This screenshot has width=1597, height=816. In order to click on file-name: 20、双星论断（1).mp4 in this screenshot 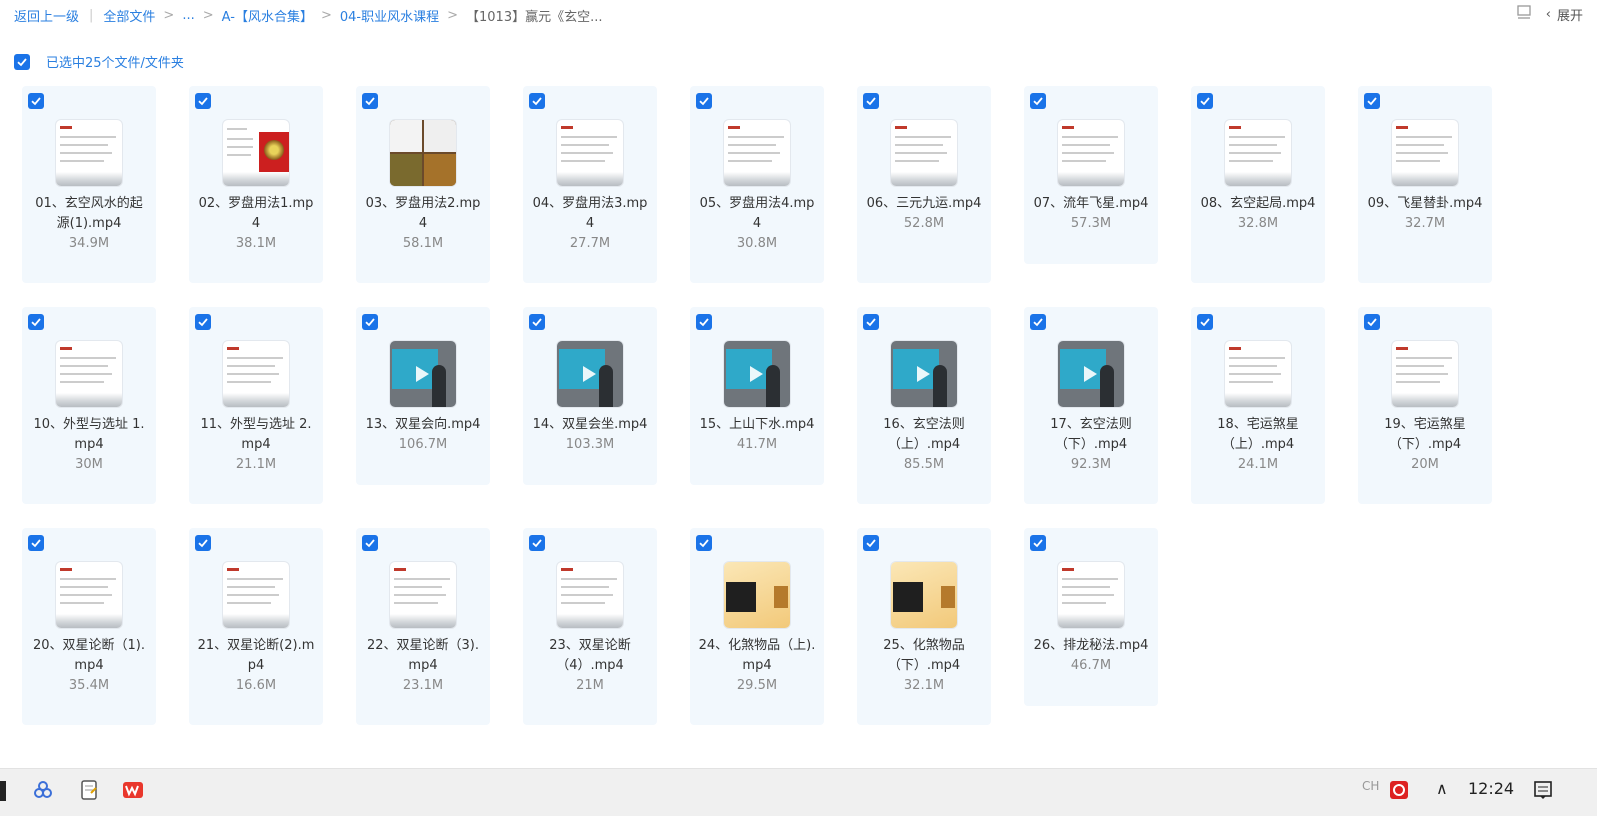, I will do `click(89, 656)`.